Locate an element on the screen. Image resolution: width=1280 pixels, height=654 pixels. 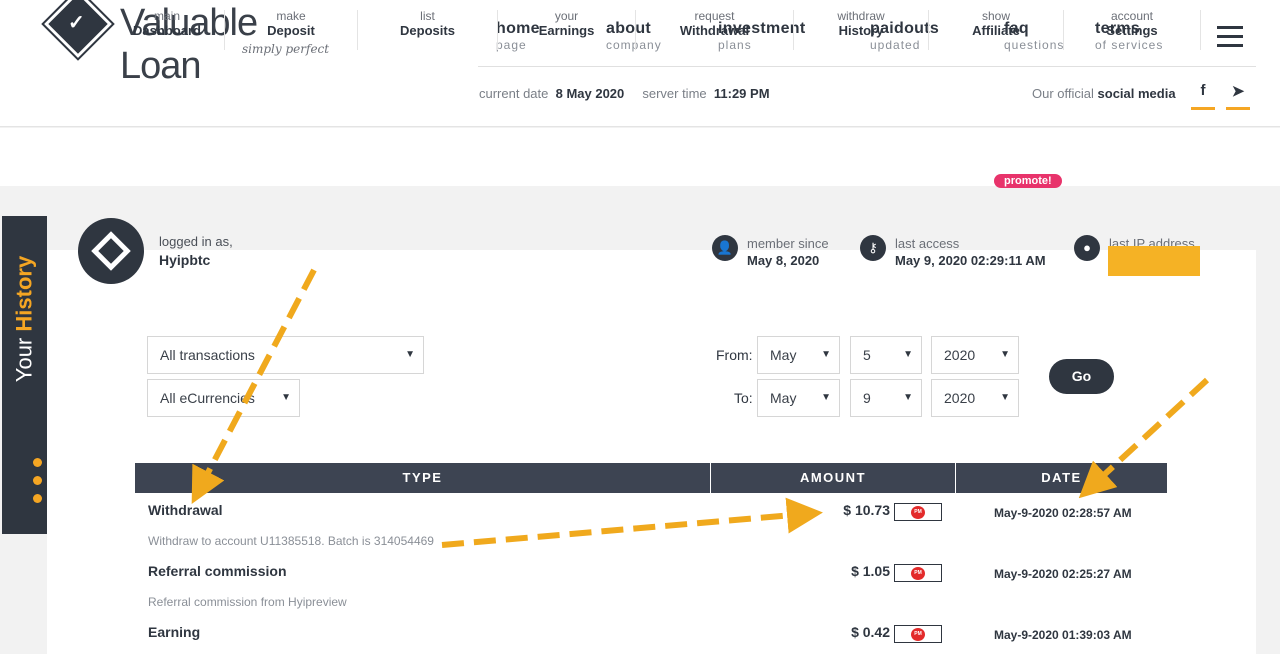
arrow-to-amount is located at coordinates (632, 522).